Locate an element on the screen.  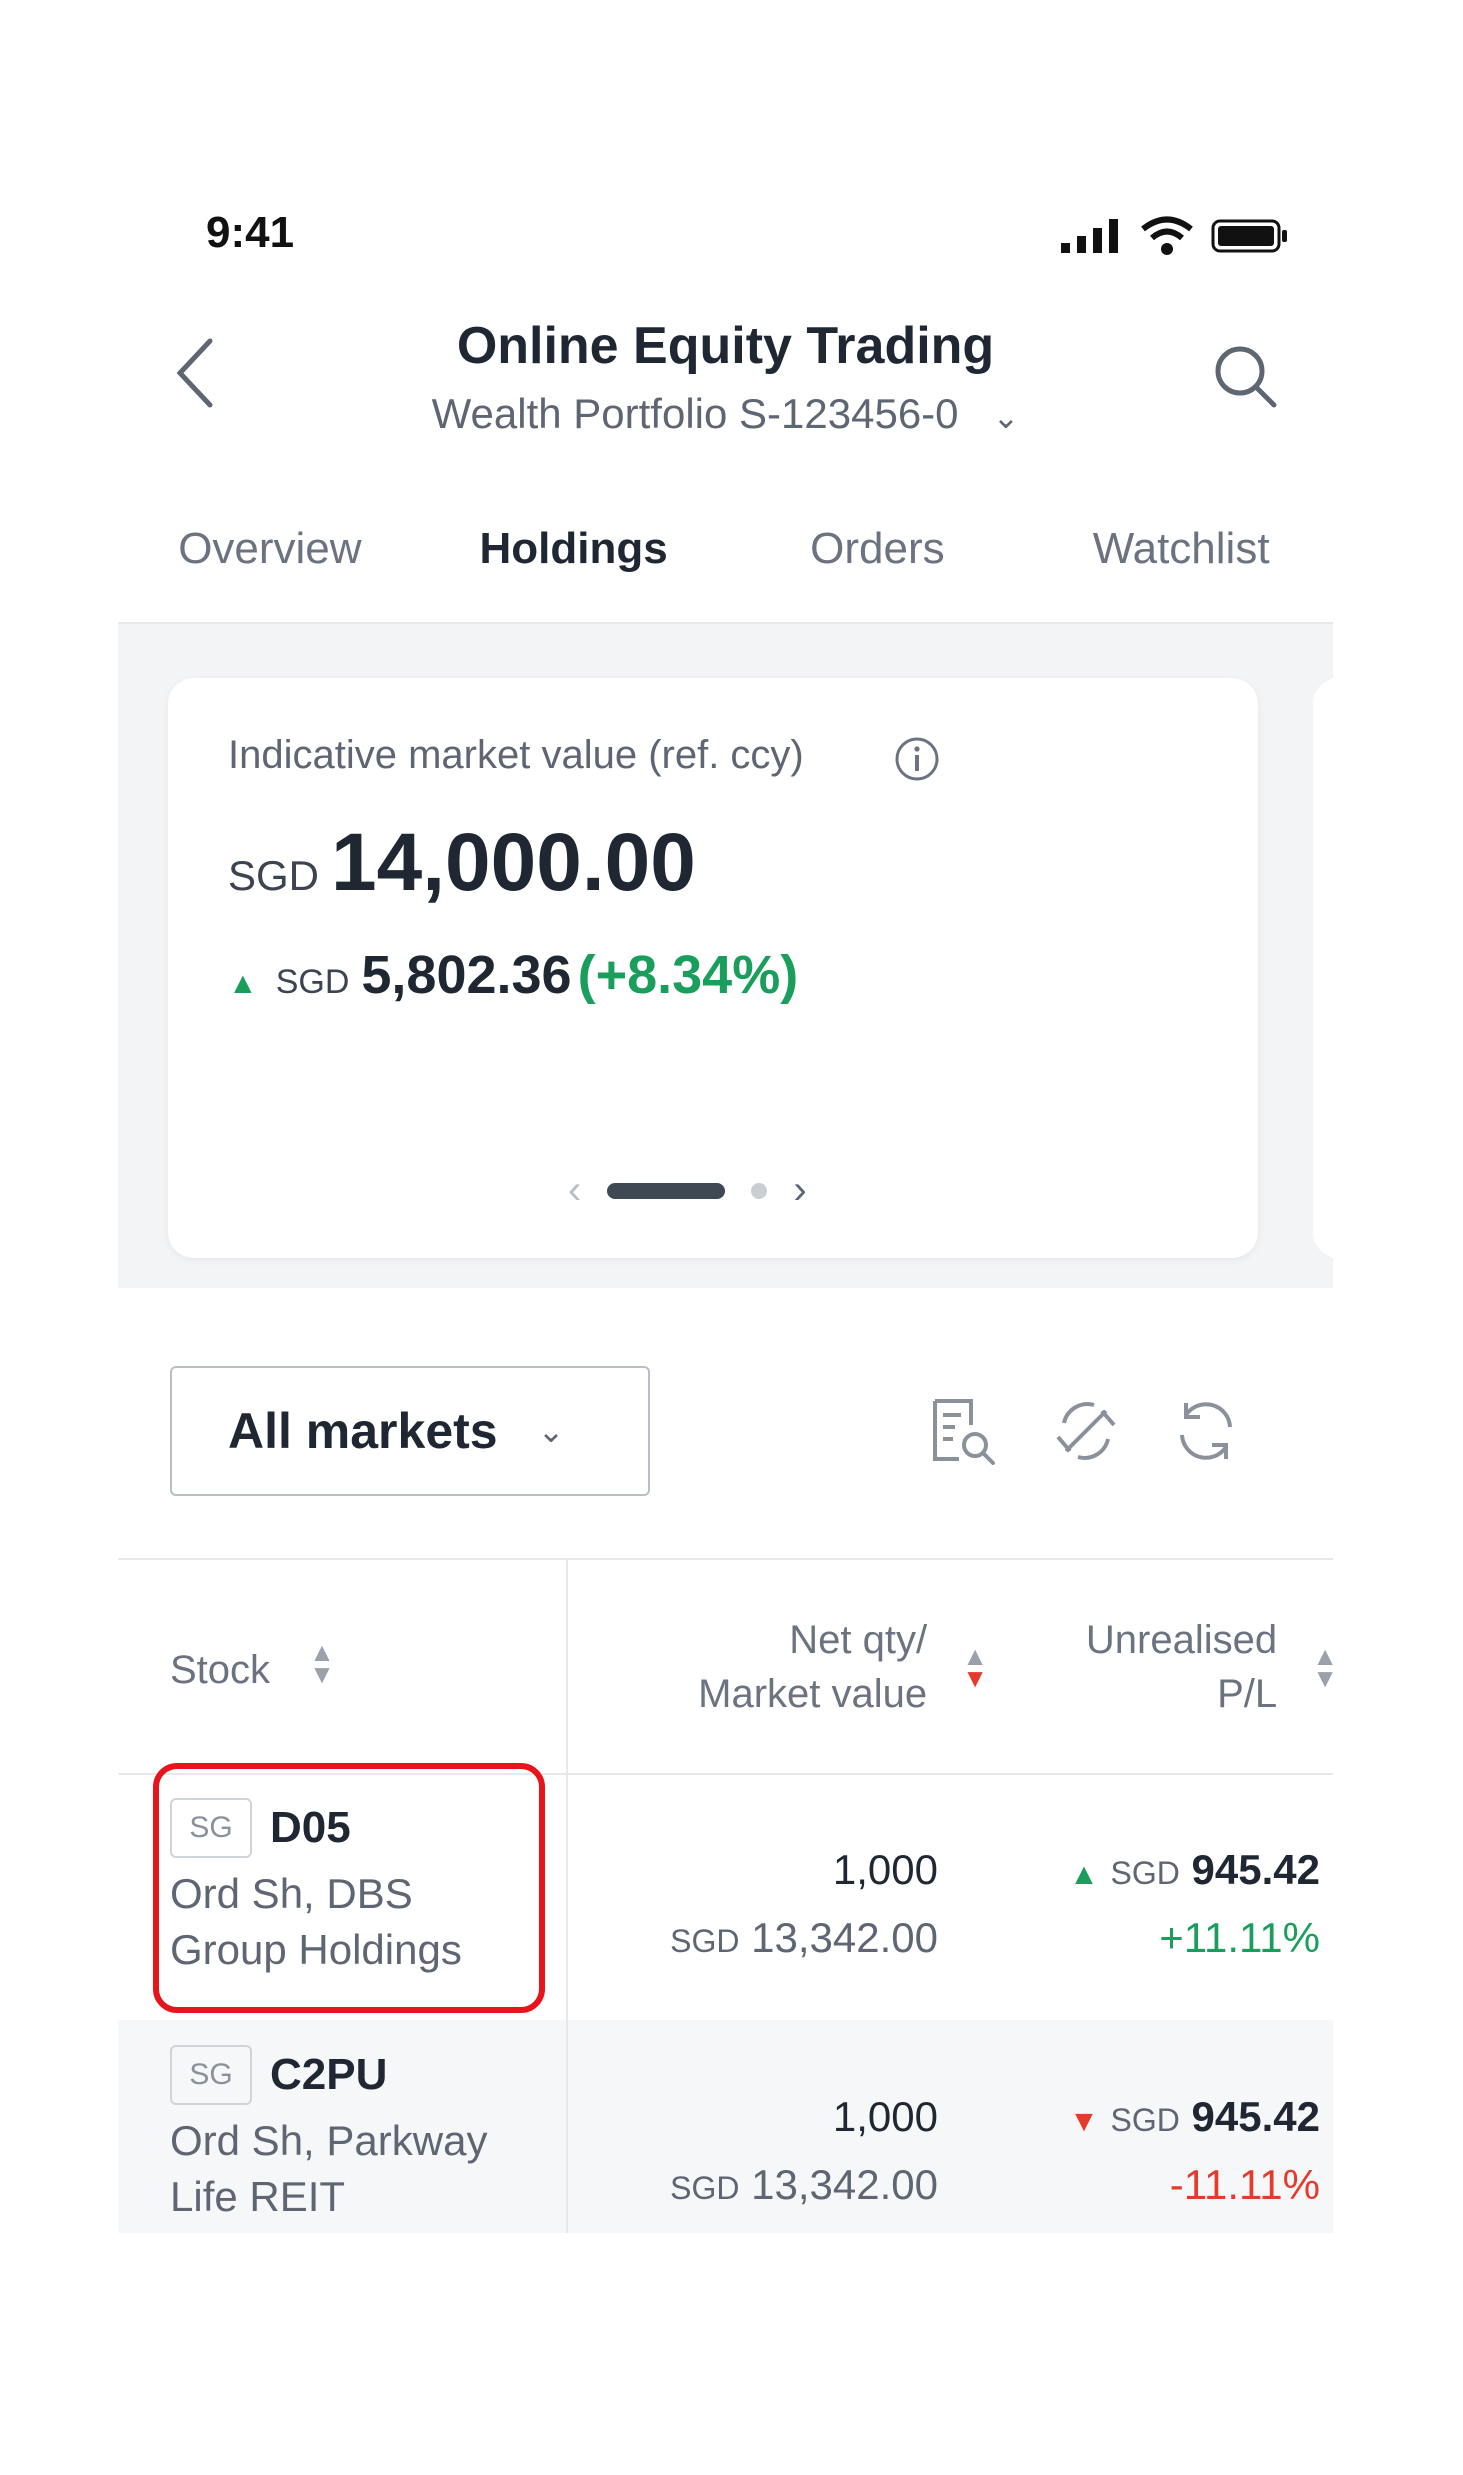
pl-currency: SGD is located at coordinates (312, 982).